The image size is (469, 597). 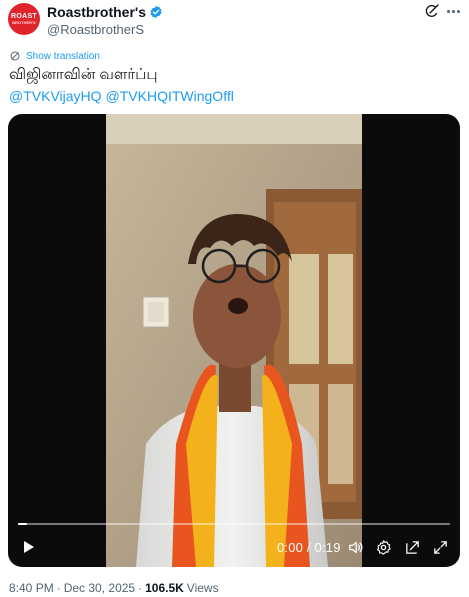 I want to click on tweet-text: விஜினாவின் வளர்ப்பு, so click(x=83, y=74).